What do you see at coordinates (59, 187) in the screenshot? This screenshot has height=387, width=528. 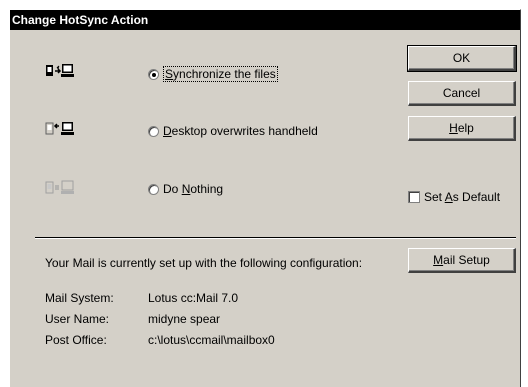 I see `no-transfer-icon` at bounding box center [59, 187].